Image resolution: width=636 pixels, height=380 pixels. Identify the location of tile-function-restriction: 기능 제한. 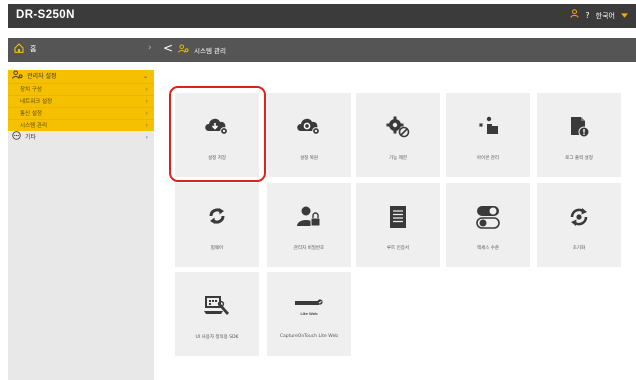
(398, 135).